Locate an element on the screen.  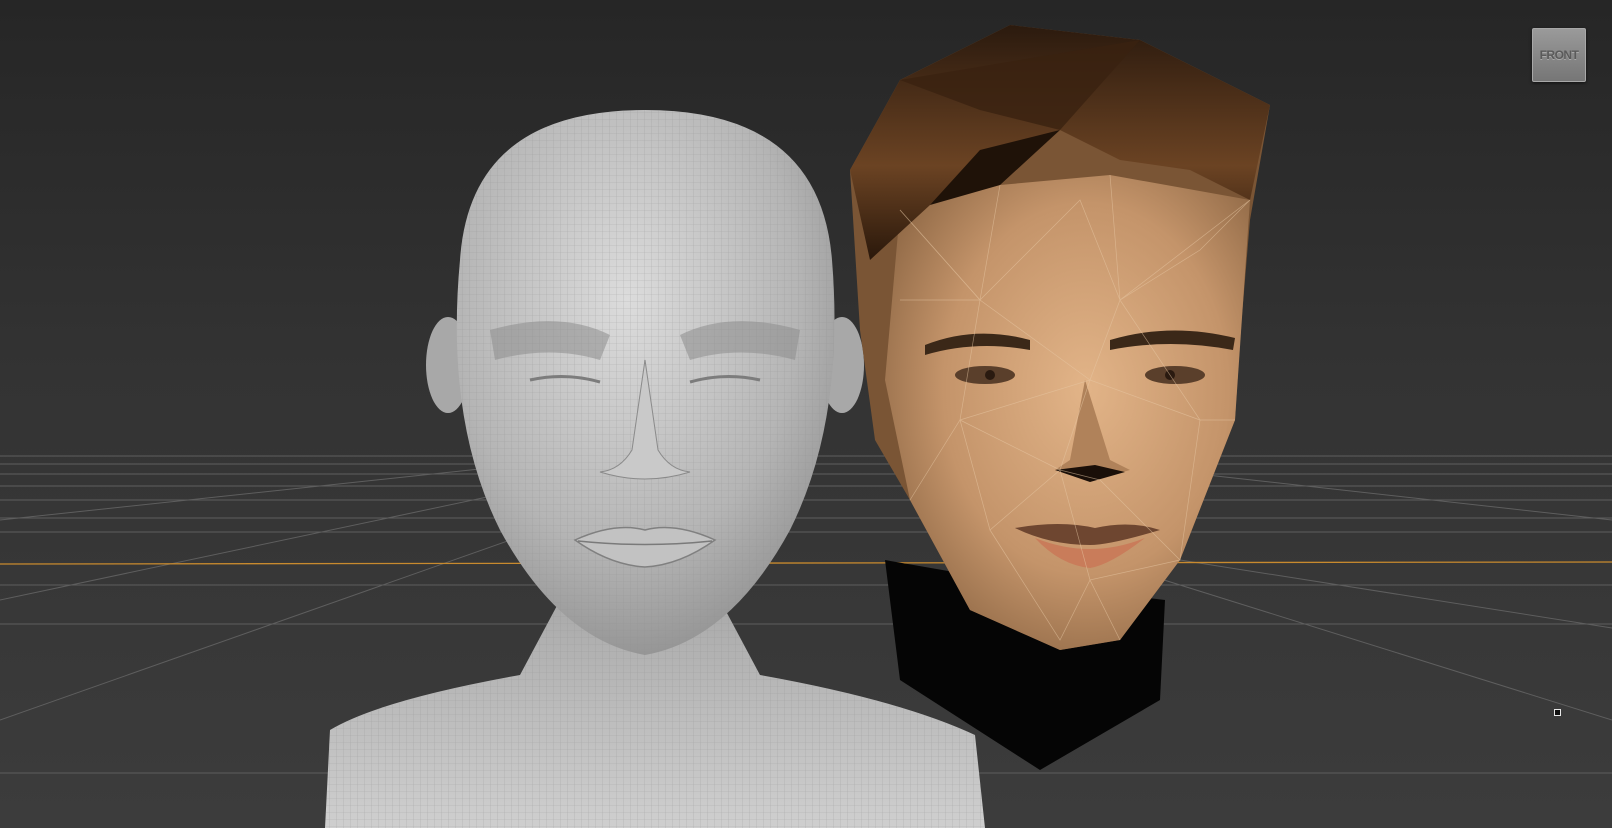
view-cube-front: FRONT is located at coordinates (1559, 55).